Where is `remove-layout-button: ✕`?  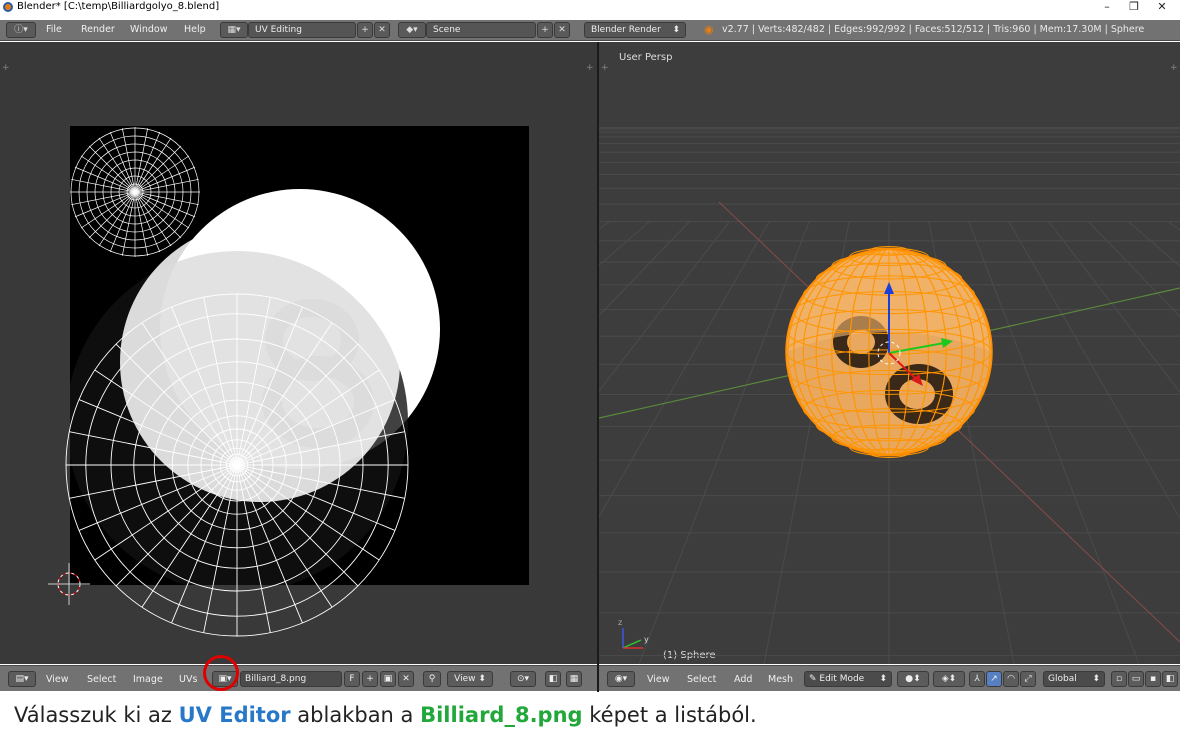 remove-layout-button: ✕ is located at coordinates (382, 30).